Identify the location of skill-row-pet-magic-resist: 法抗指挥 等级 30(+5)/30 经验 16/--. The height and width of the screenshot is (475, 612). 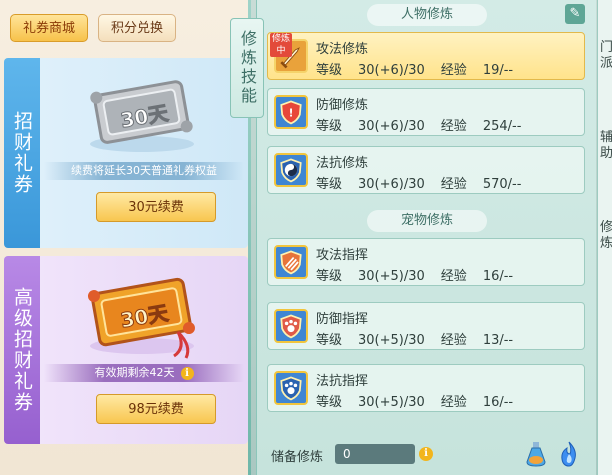
(426, 388).